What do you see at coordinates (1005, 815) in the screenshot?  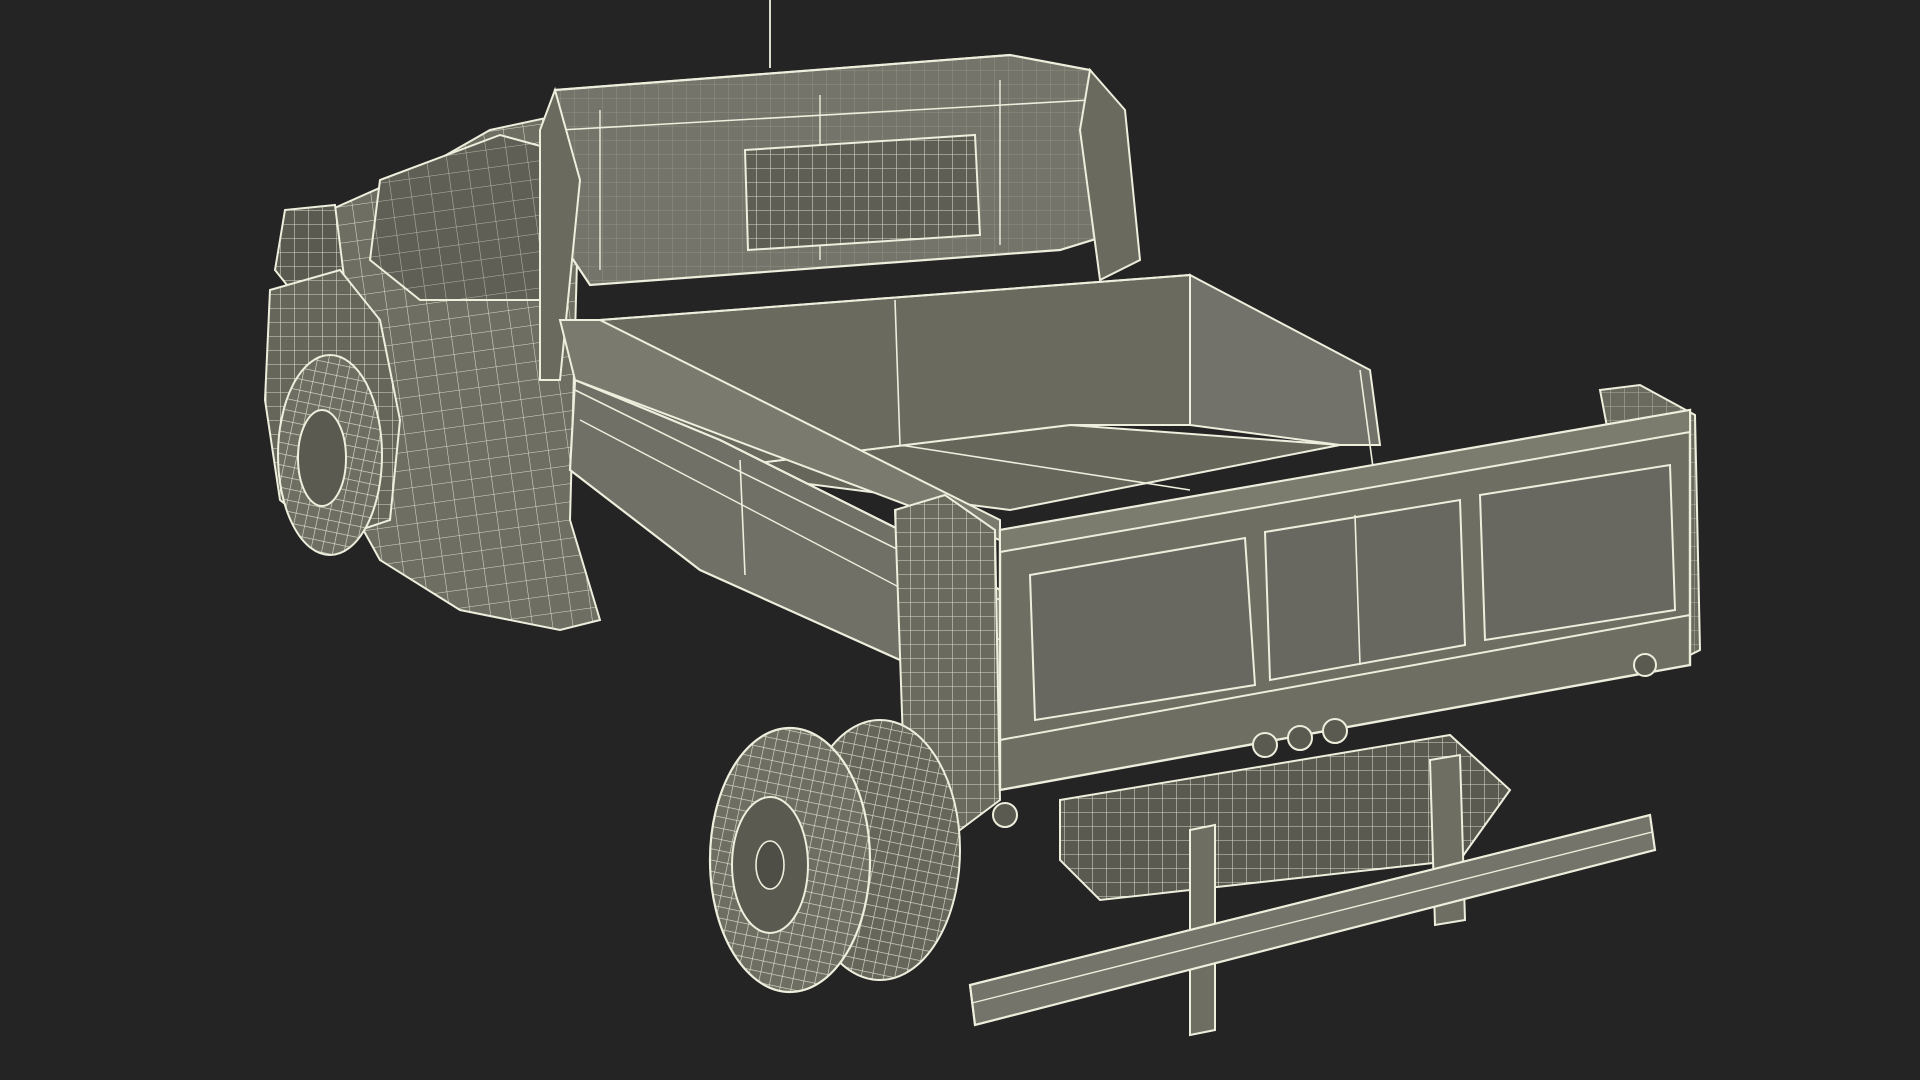 I see `hinge-bolt-left` at bounding box center [1005, 815].